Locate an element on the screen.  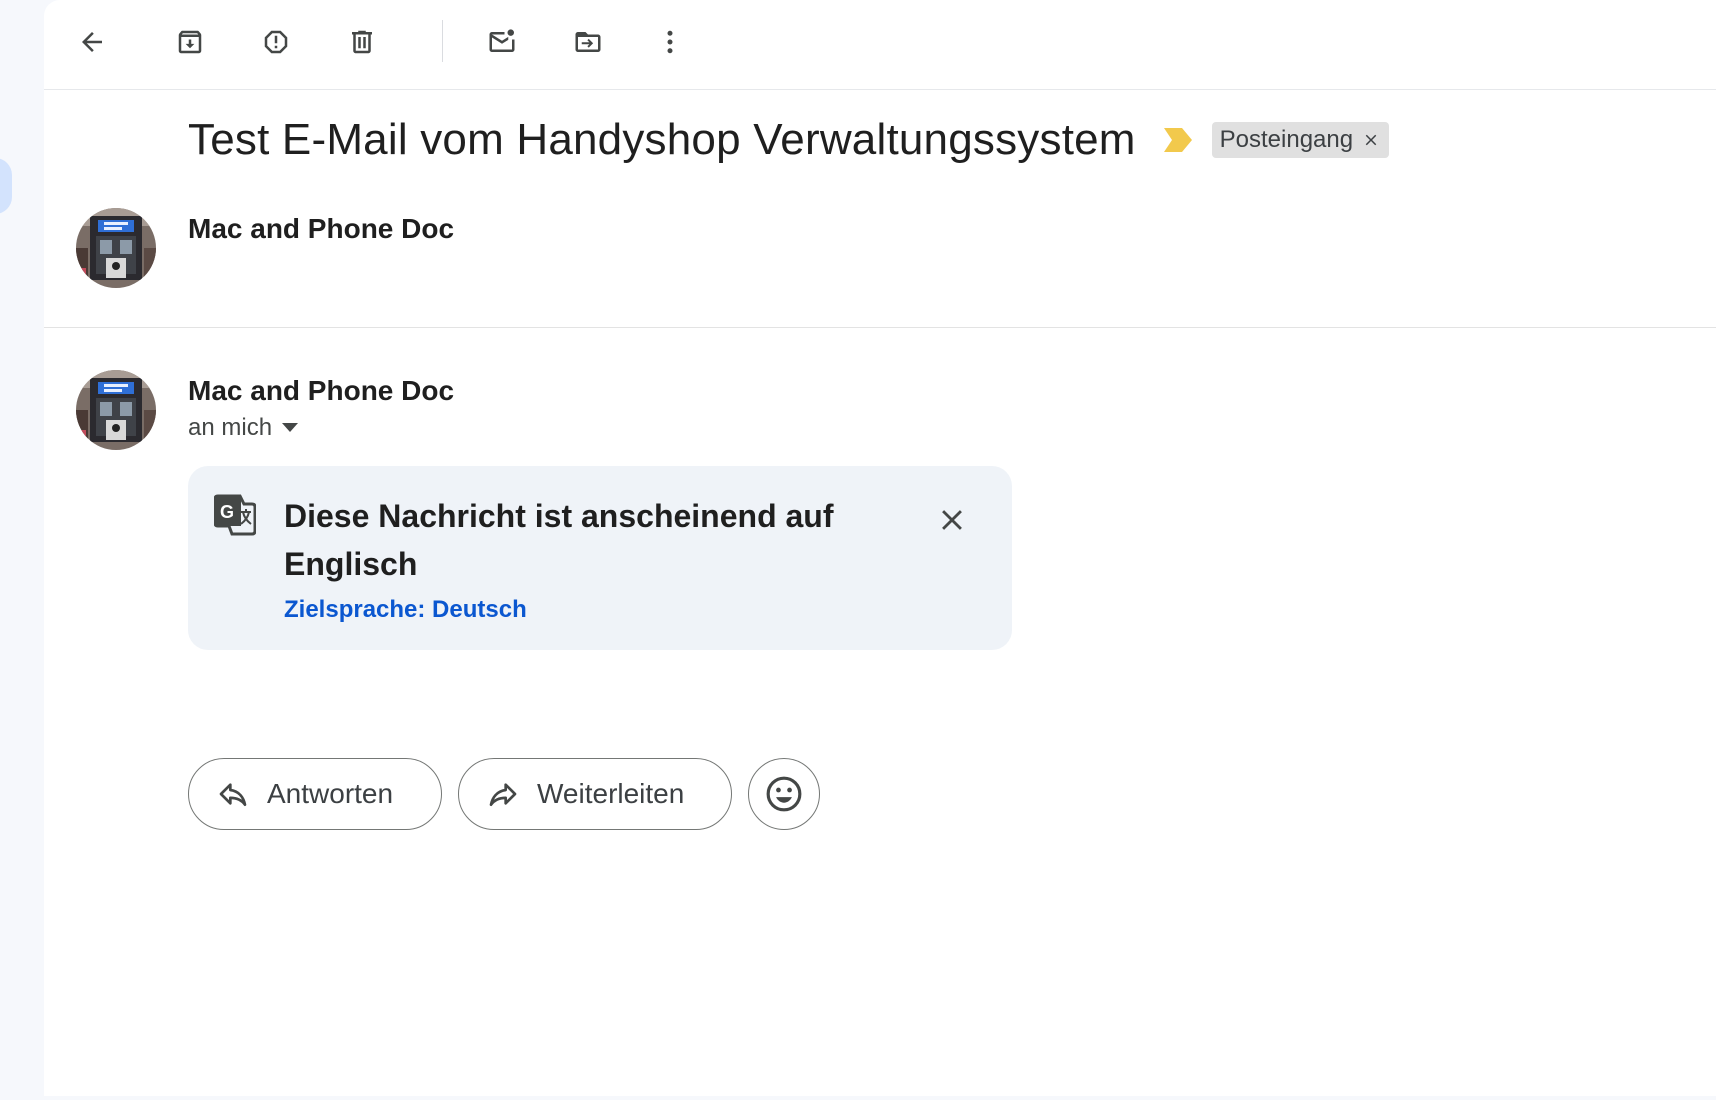
move-to-button is located at coordinates (588, 42).